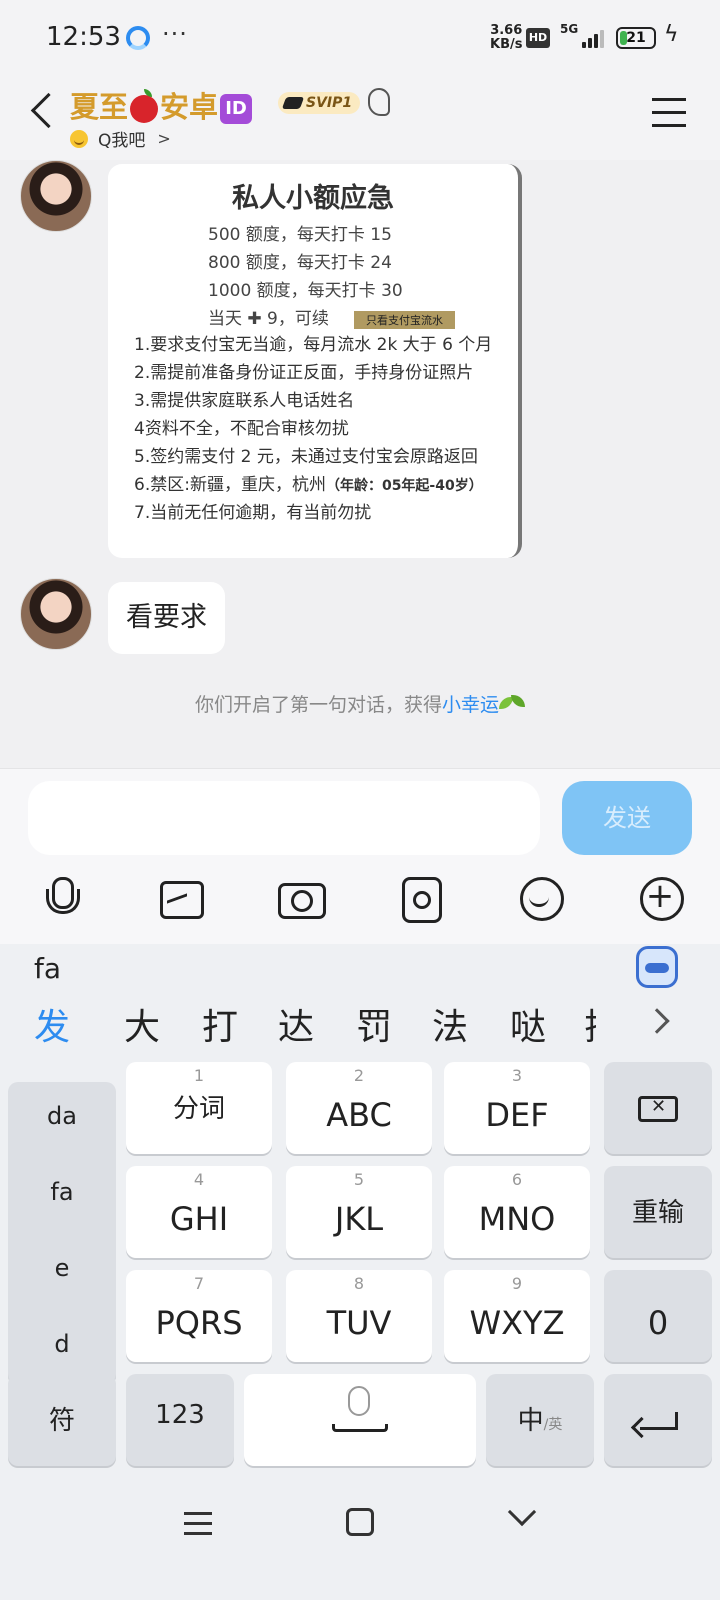 Image resolution: width=720 pixels, height=1600 pixels. I want to click on candidate-item: 大, so click(142, 1024).